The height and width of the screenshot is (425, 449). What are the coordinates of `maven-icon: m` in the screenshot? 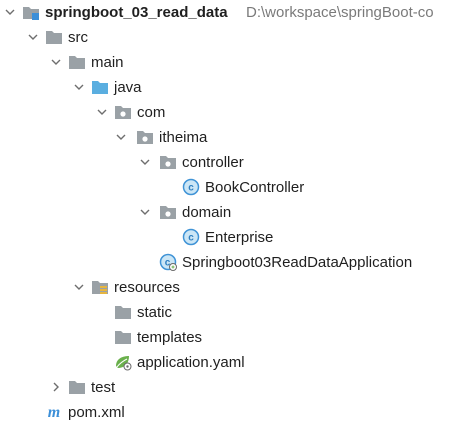 It's located at (54, 412).